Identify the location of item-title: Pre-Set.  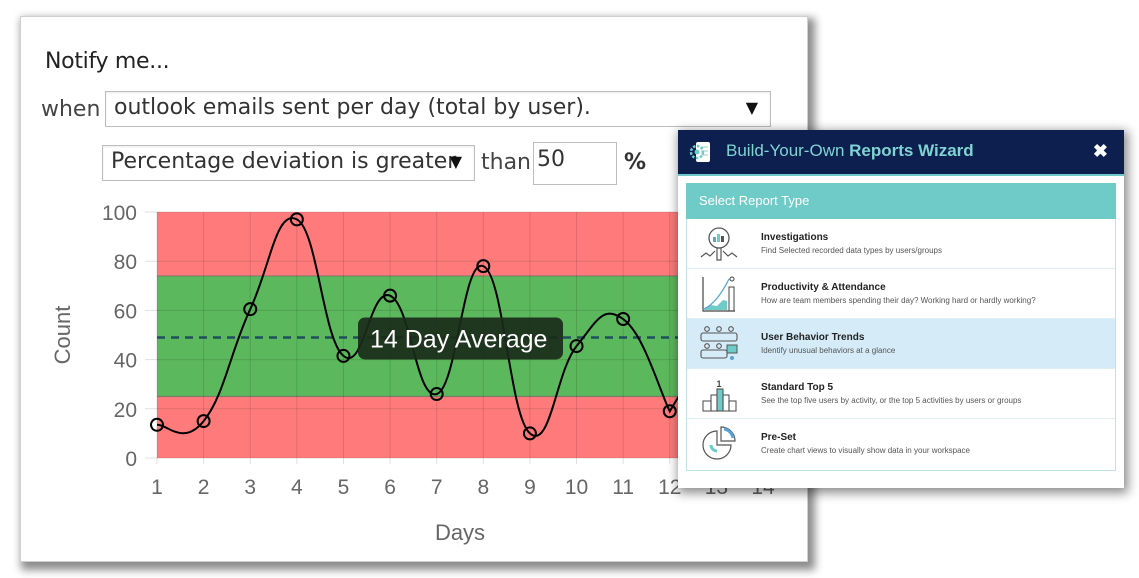
(779, 437).